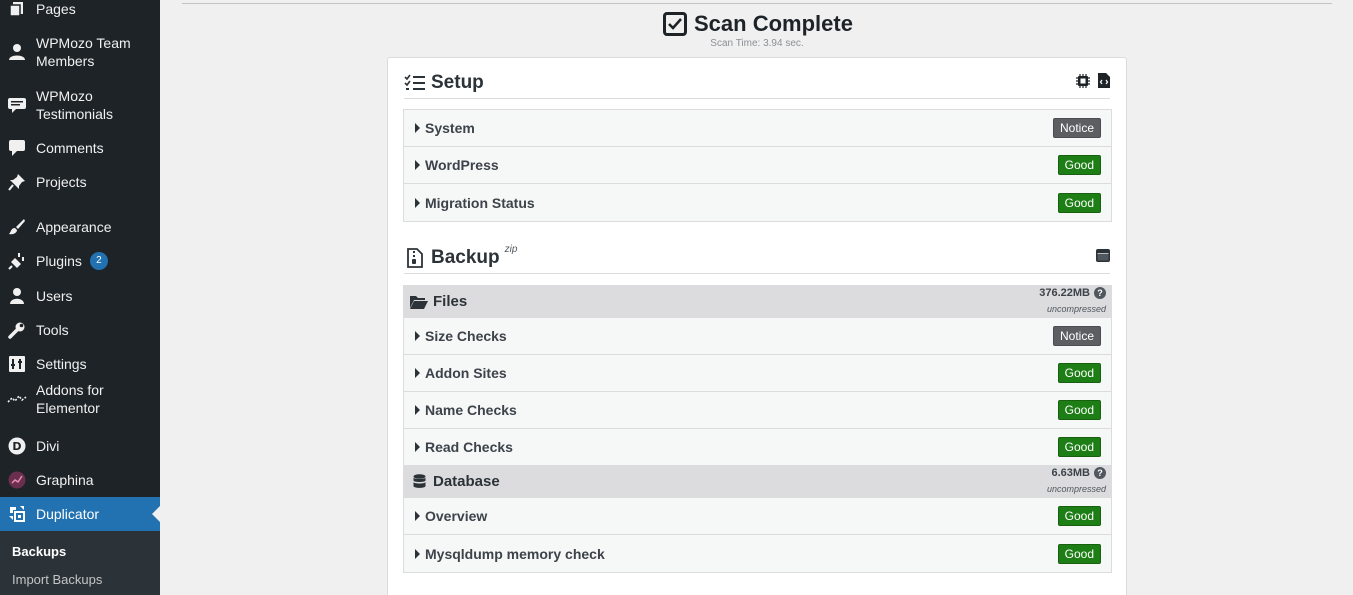 This screenshot has width=1353, height=595. What do you see at coordinates (68, 514) in the screenshot?
I see `sidebar-item-label: Duplicator` at bounding box center [68, 514].